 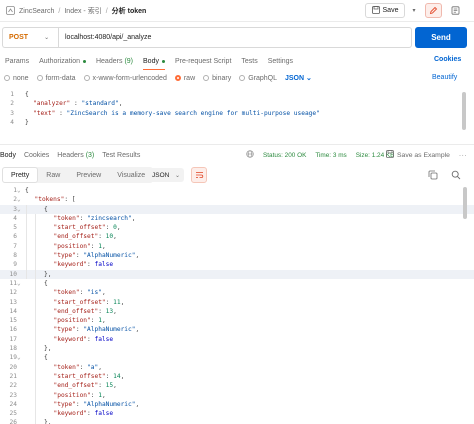 I want to click on tab-tests: Tests, so click(x=249, y=61).